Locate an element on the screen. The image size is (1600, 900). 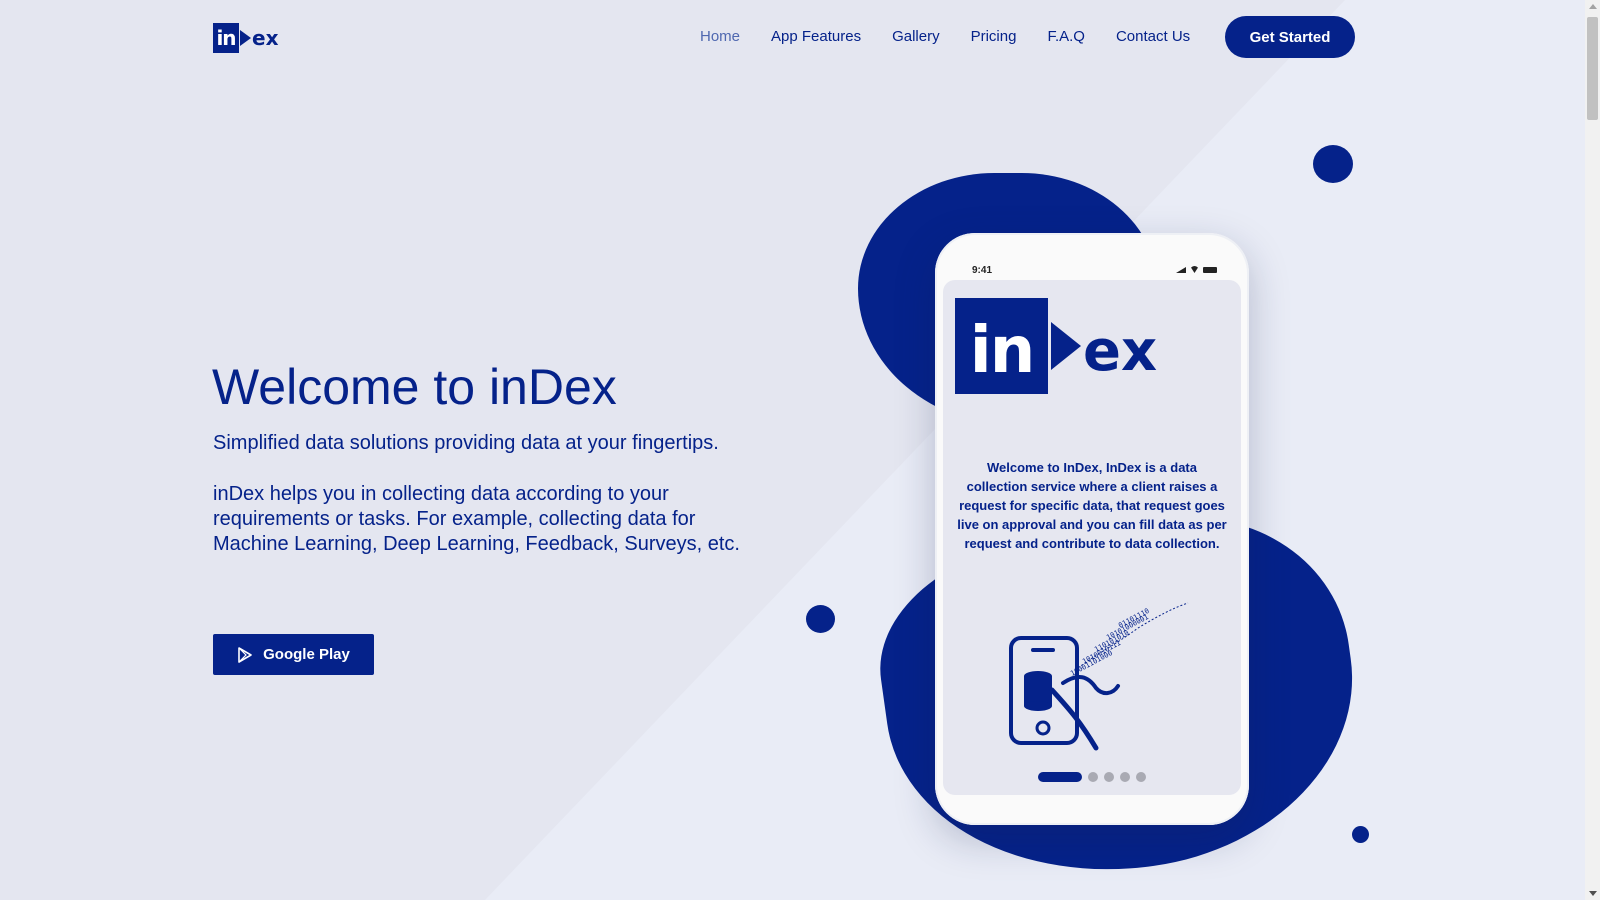
battery-icon is located at coordinates (1210, 270).